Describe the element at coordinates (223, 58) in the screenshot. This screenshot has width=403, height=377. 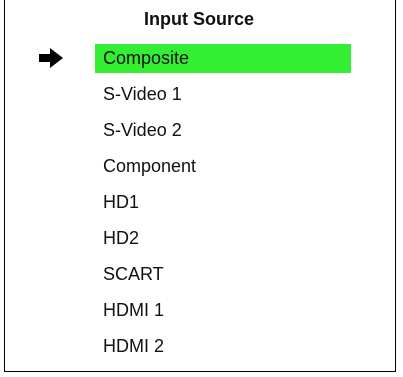
I see `option-composite: Composite` at that location.